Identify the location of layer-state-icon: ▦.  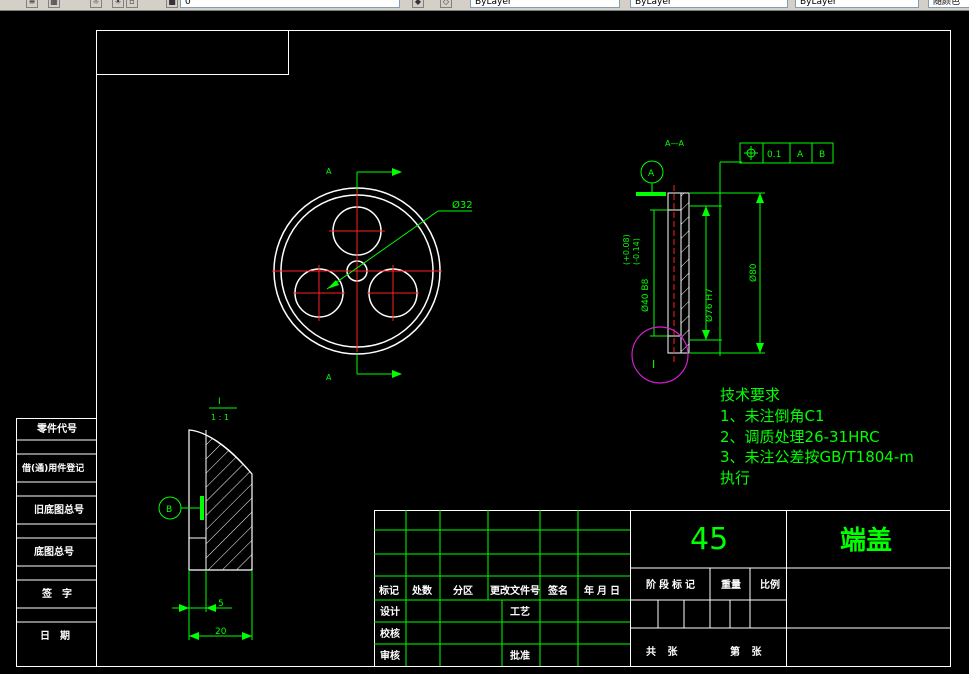
(54, 4).